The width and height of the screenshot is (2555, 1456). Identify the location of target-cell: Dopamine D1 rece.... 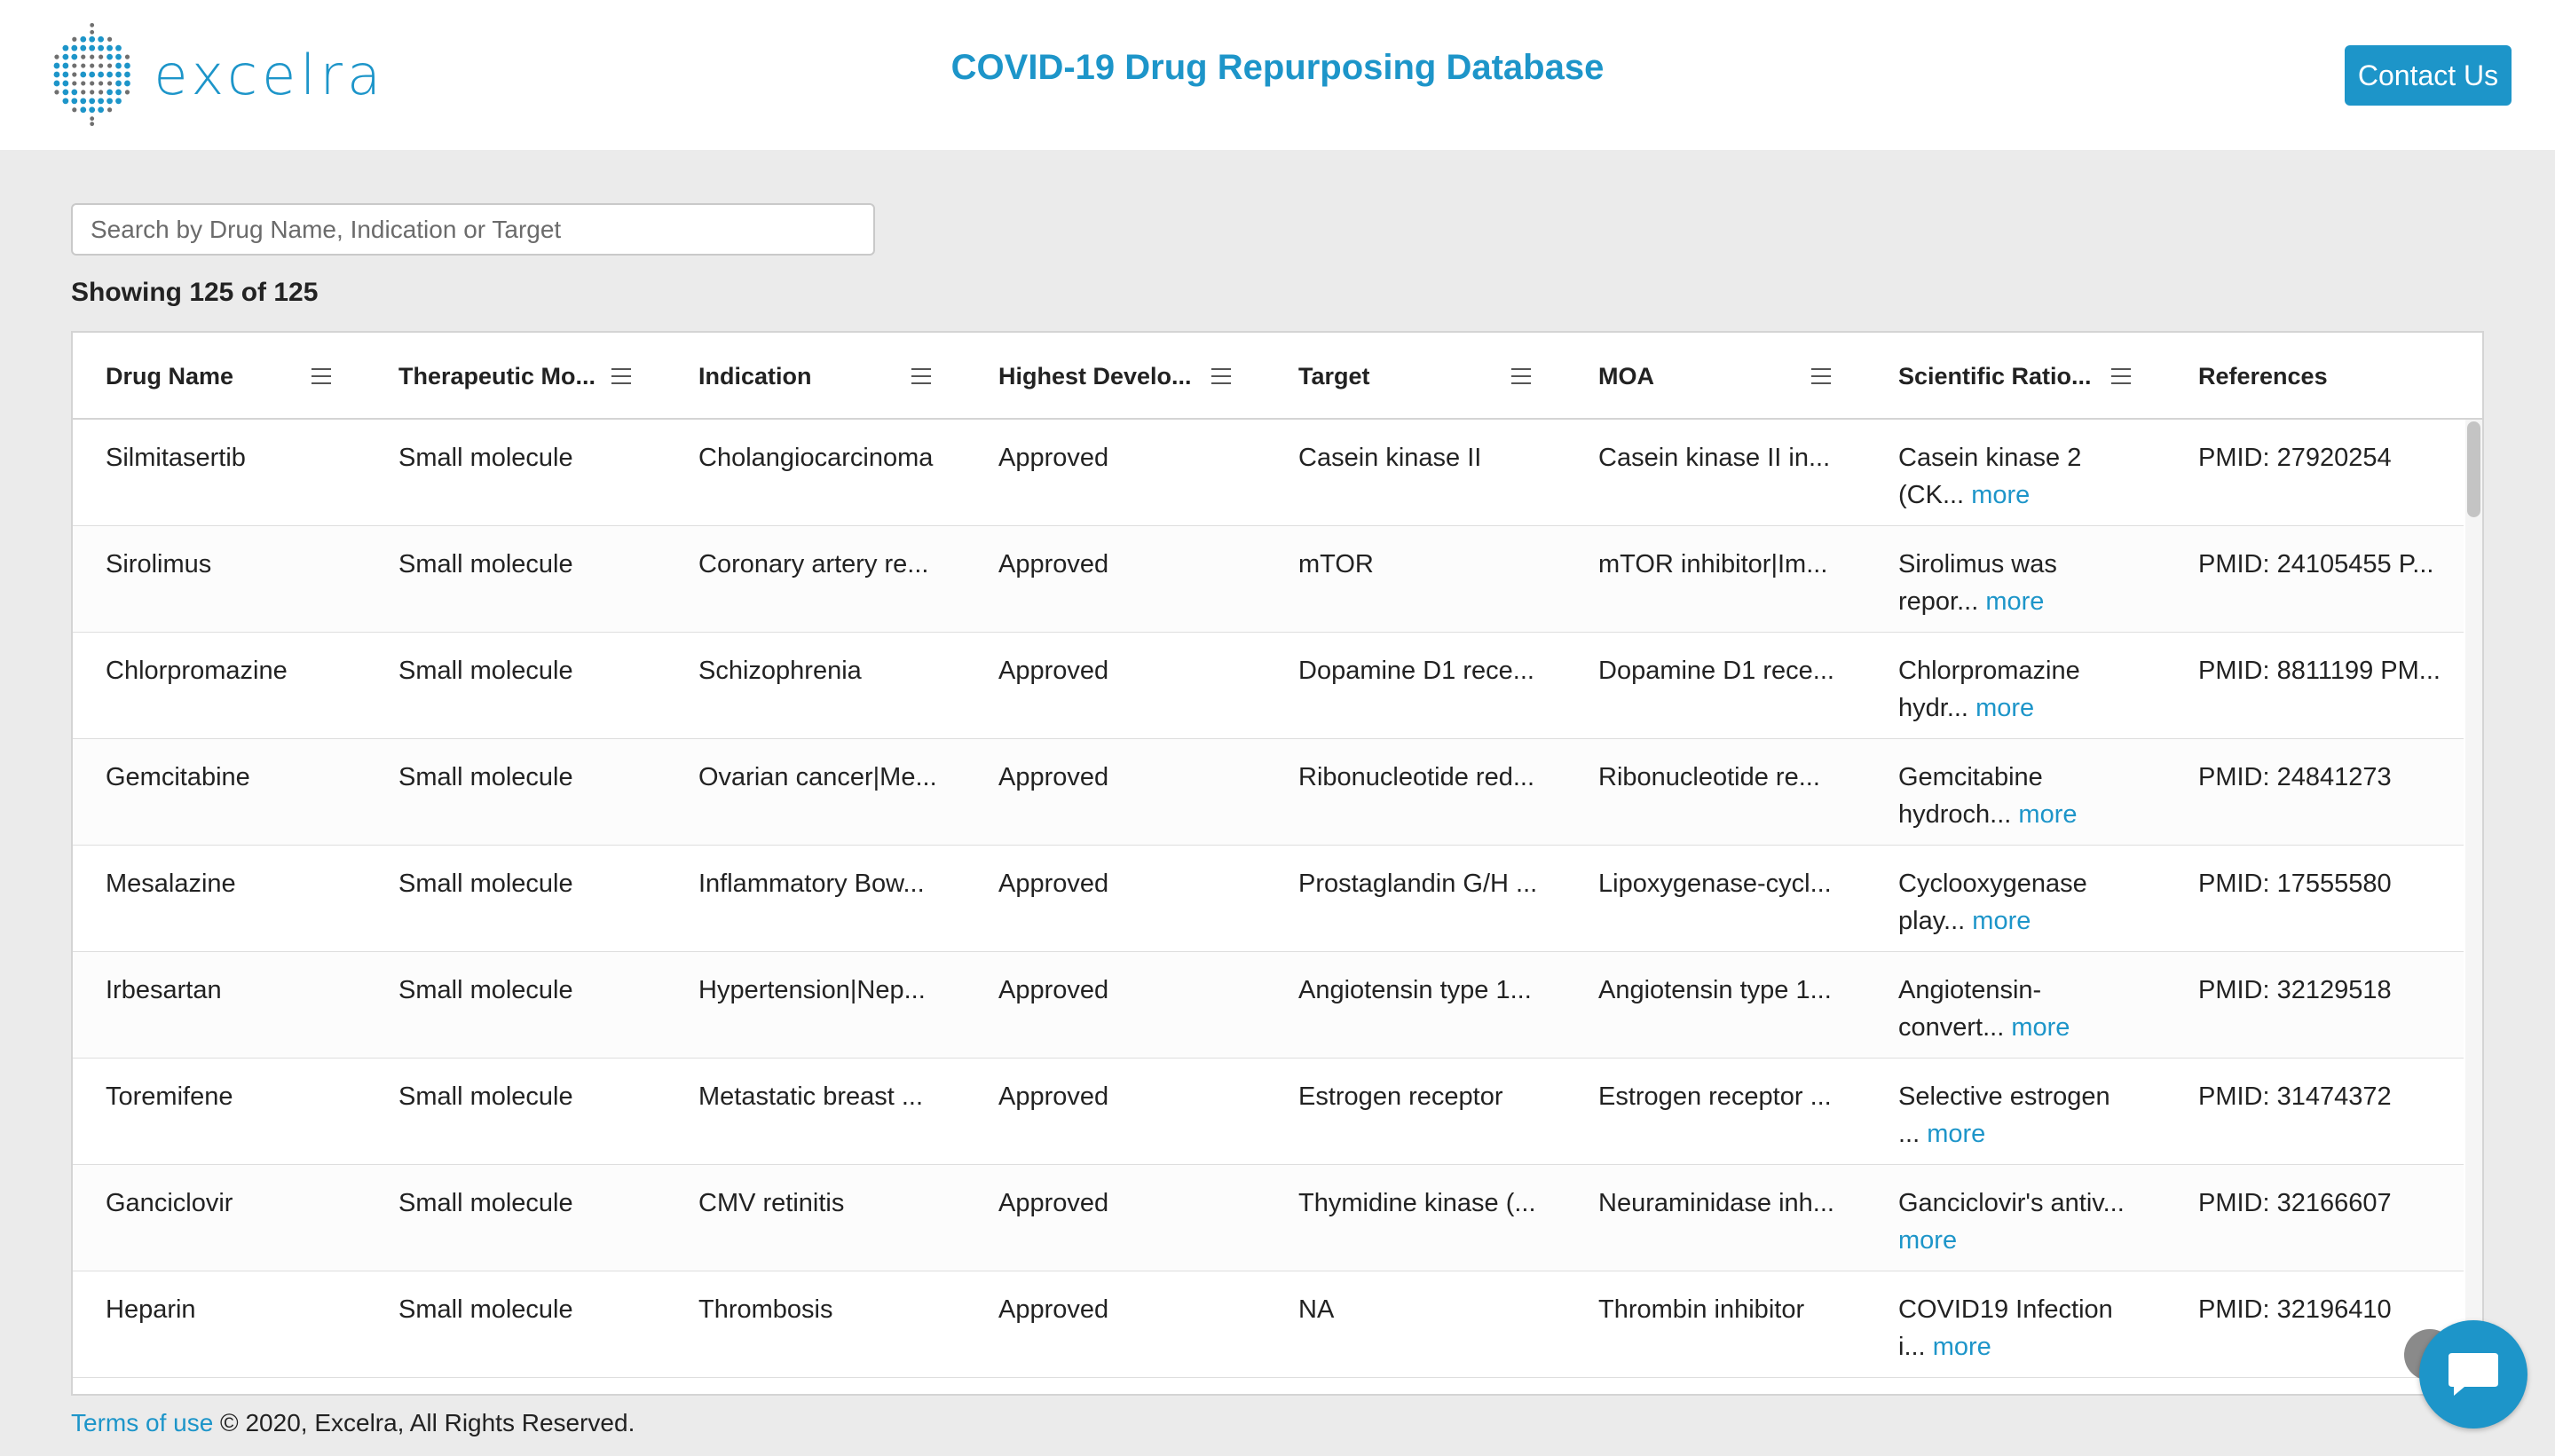
(1416, 671).